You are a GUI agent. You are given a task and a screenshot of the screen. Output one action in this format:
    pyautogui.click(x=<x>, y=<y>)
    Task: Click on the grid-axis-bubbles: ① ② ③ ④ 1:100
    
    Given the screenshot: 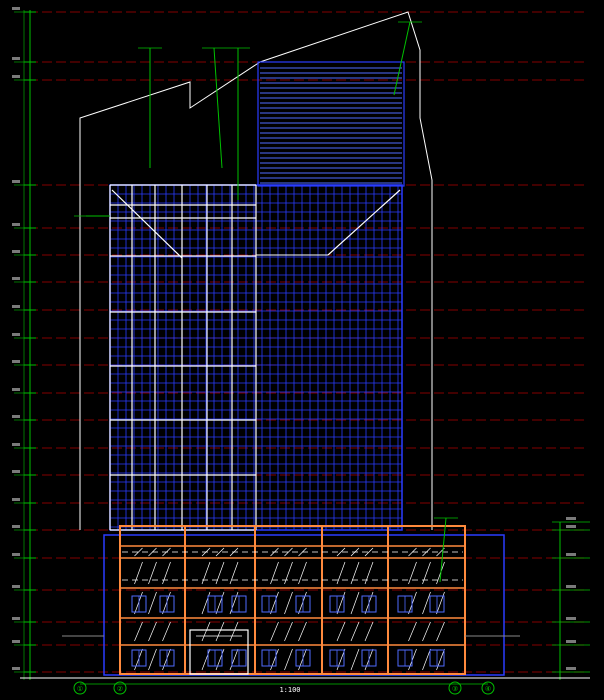 What is the action you would take?
    pyautogui.click(x=284, y=688)
    